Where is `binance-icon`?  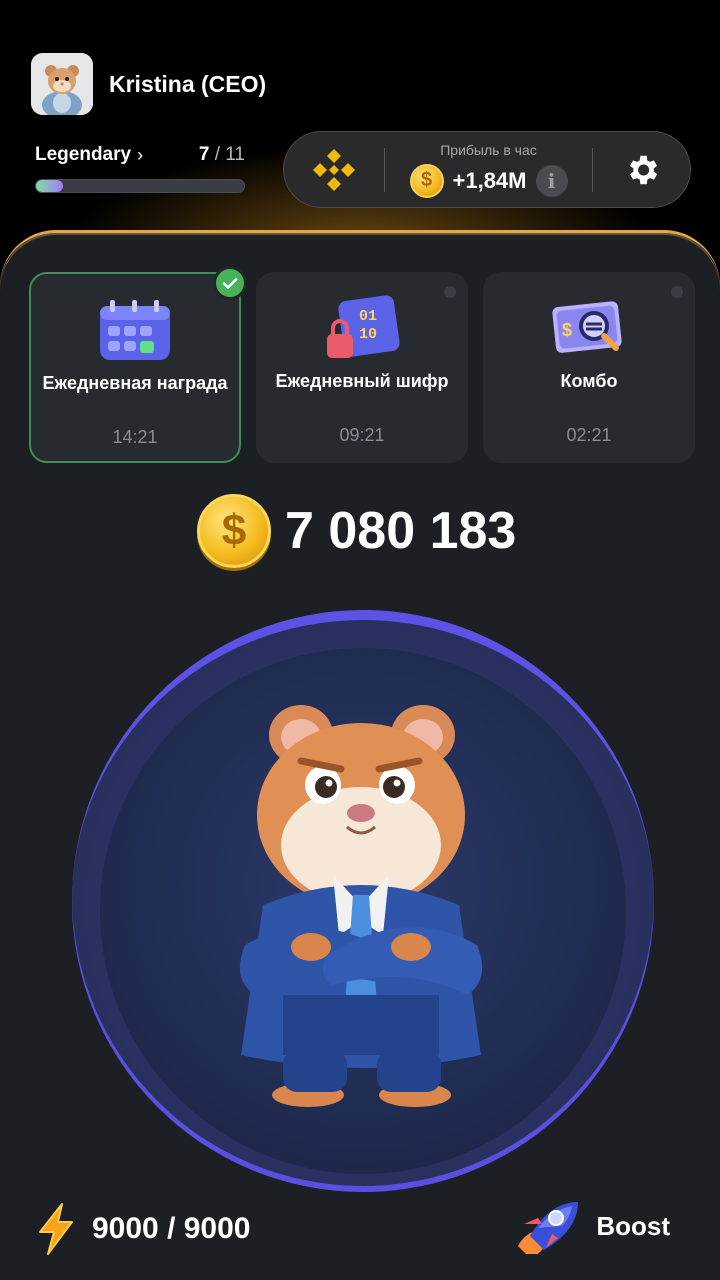 binance-icon is located at coordinates (334, 170).